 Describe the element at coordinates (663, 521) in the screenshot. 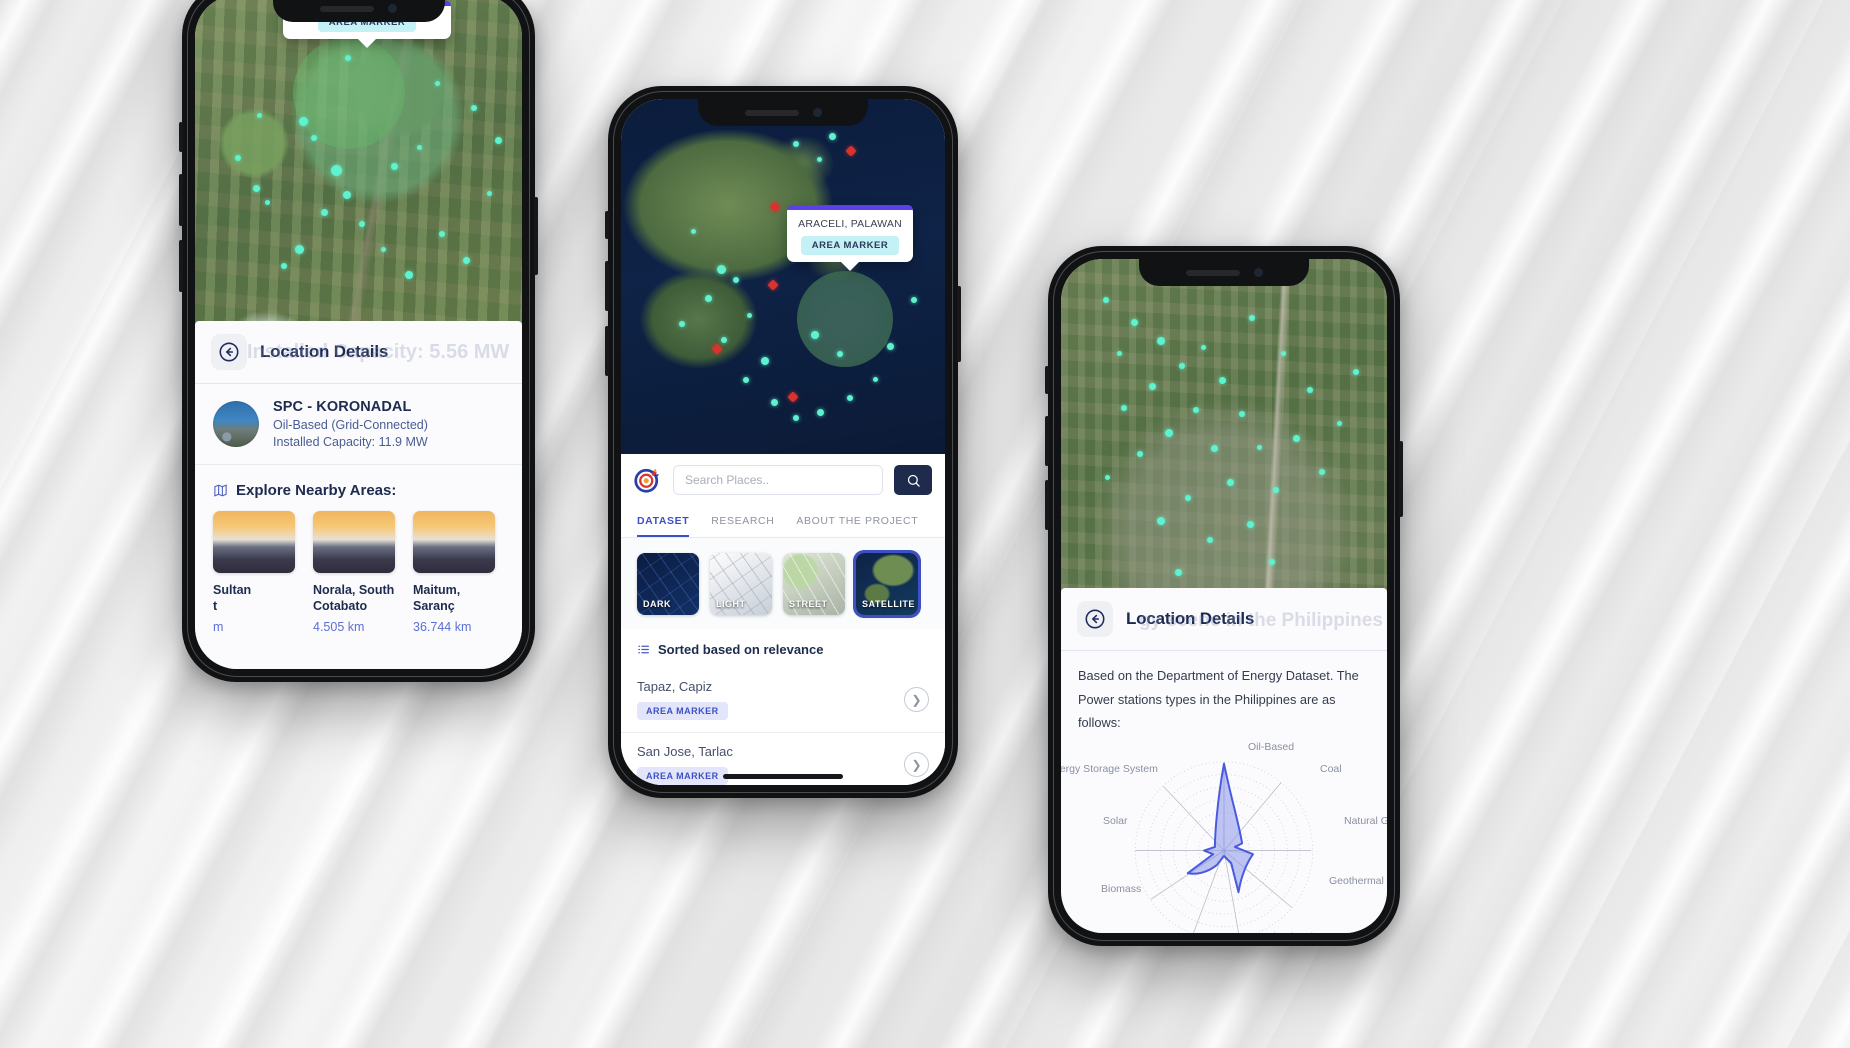

I see `tab-dataset: DATASET` at that location.